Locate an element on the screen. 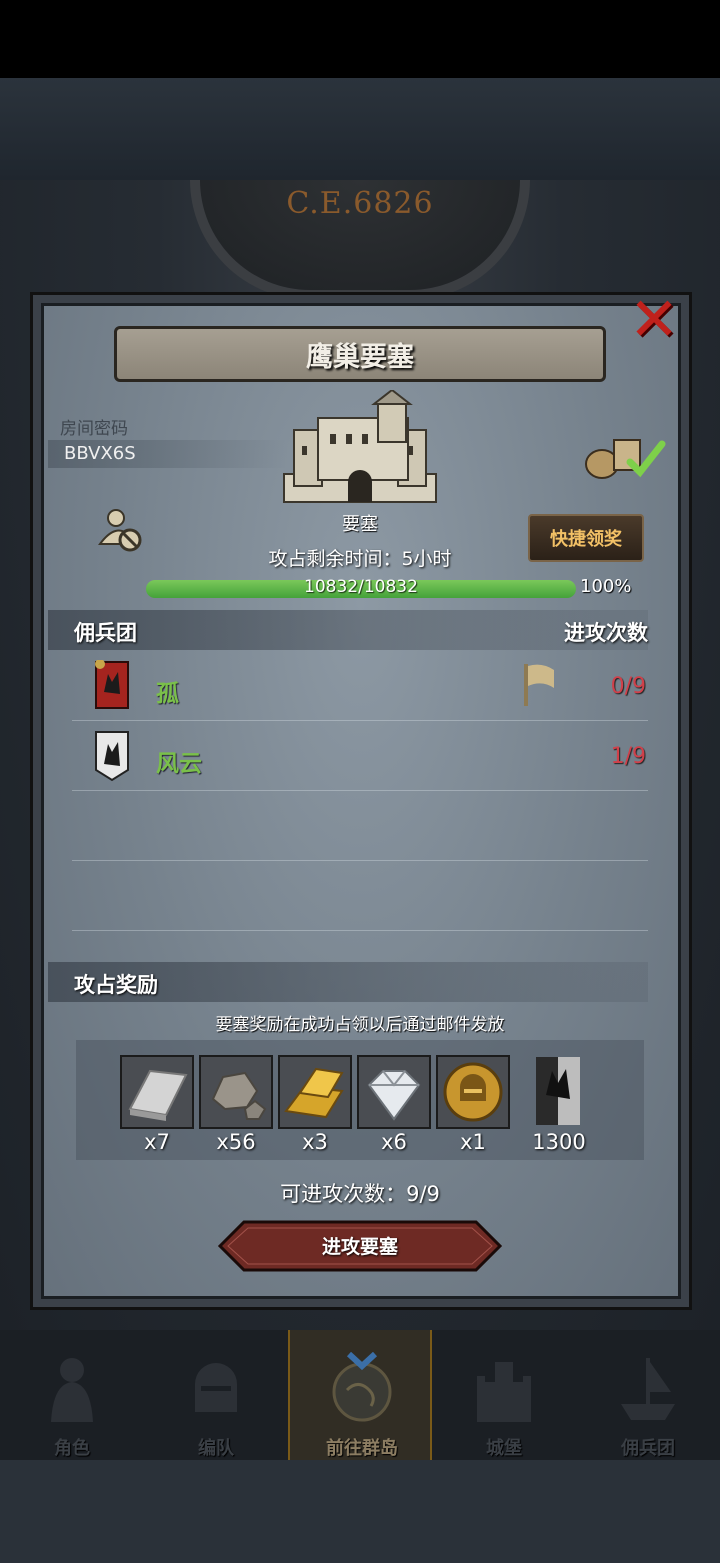  merc-row: 风云 1/9 is located at coordinates (348, 760).